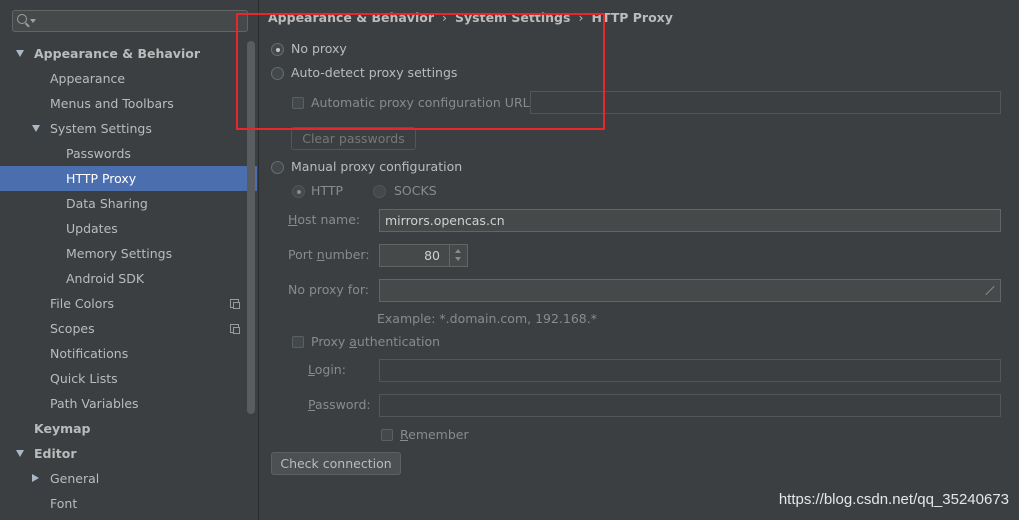 The image size is (1019, 520). What do you see at coordinates (277, 167) in the screenshot?
I see `manual-proxy-radio` at bounding box center [277, 167].